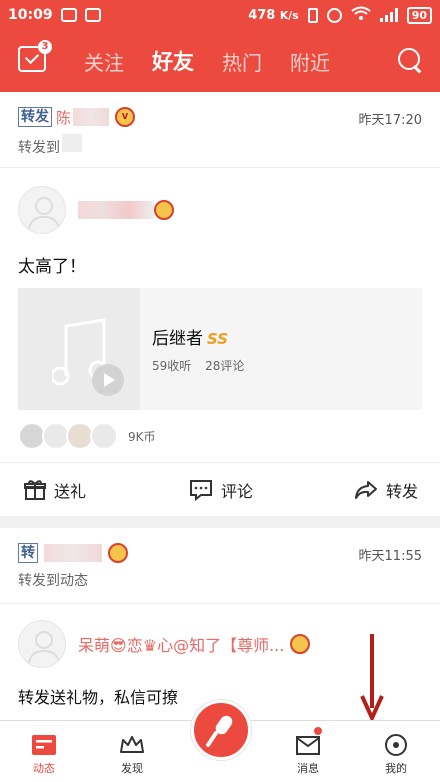 This screenshot has width=440, height=782. What do you see at coordinates (94, 645) in the screenshot?
I see `post-username-part1: 呆萌` at bounding box center [94, 645].